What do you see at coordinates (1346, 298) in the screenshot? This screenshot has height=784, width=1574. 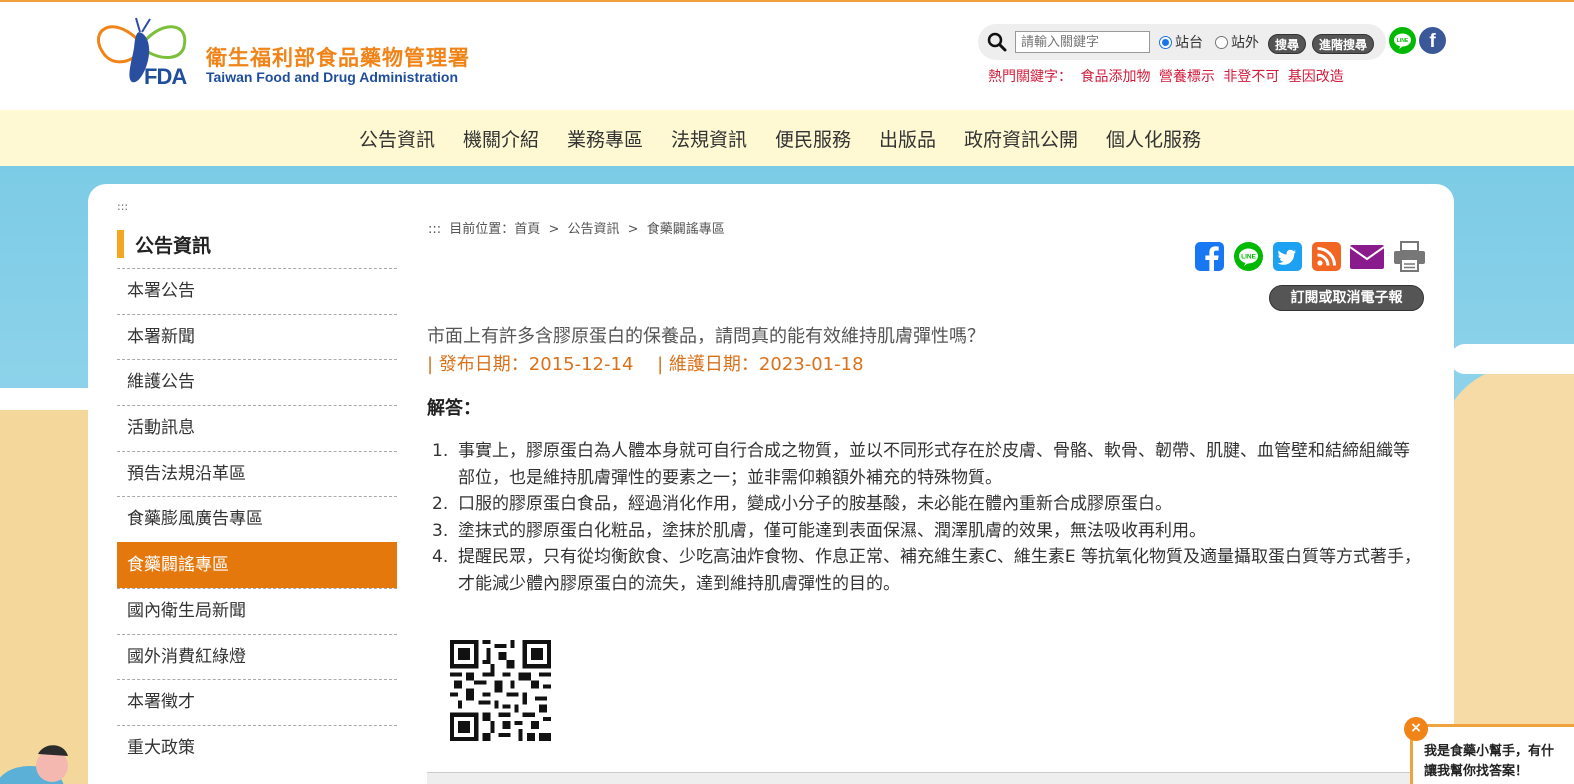 I see `subscribe-newsletter-button: 訂閱或取消電子報` at bounding box center [1346, 298].